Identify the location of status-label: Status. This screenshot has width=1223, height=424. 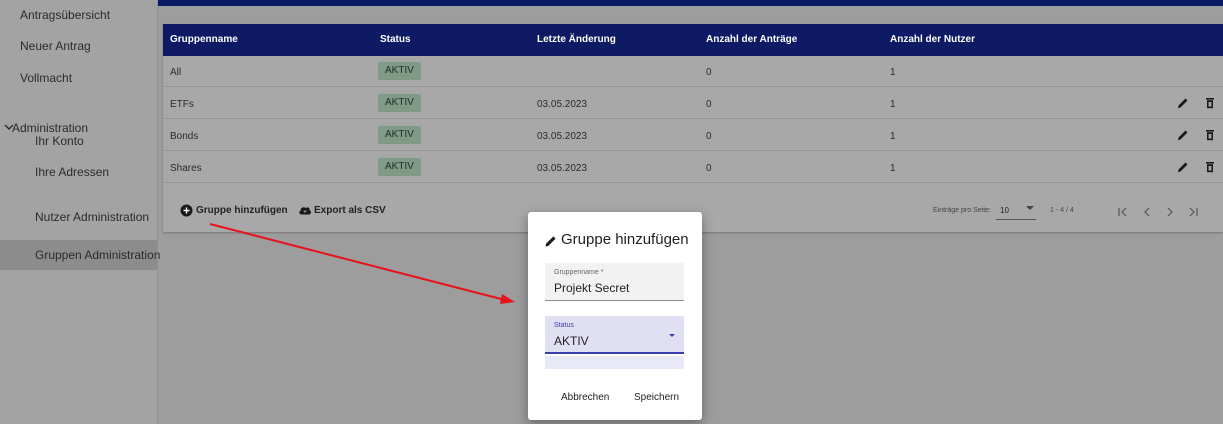
(564, 325).